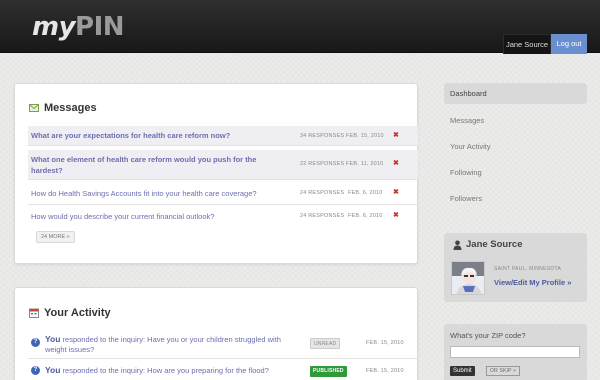 The height and width of the screenshot is (380, 600). Describe the element at coordinates (515, 93) in the screenshot. I see `sidebar-item-dashboard: Dashboard` at that location.